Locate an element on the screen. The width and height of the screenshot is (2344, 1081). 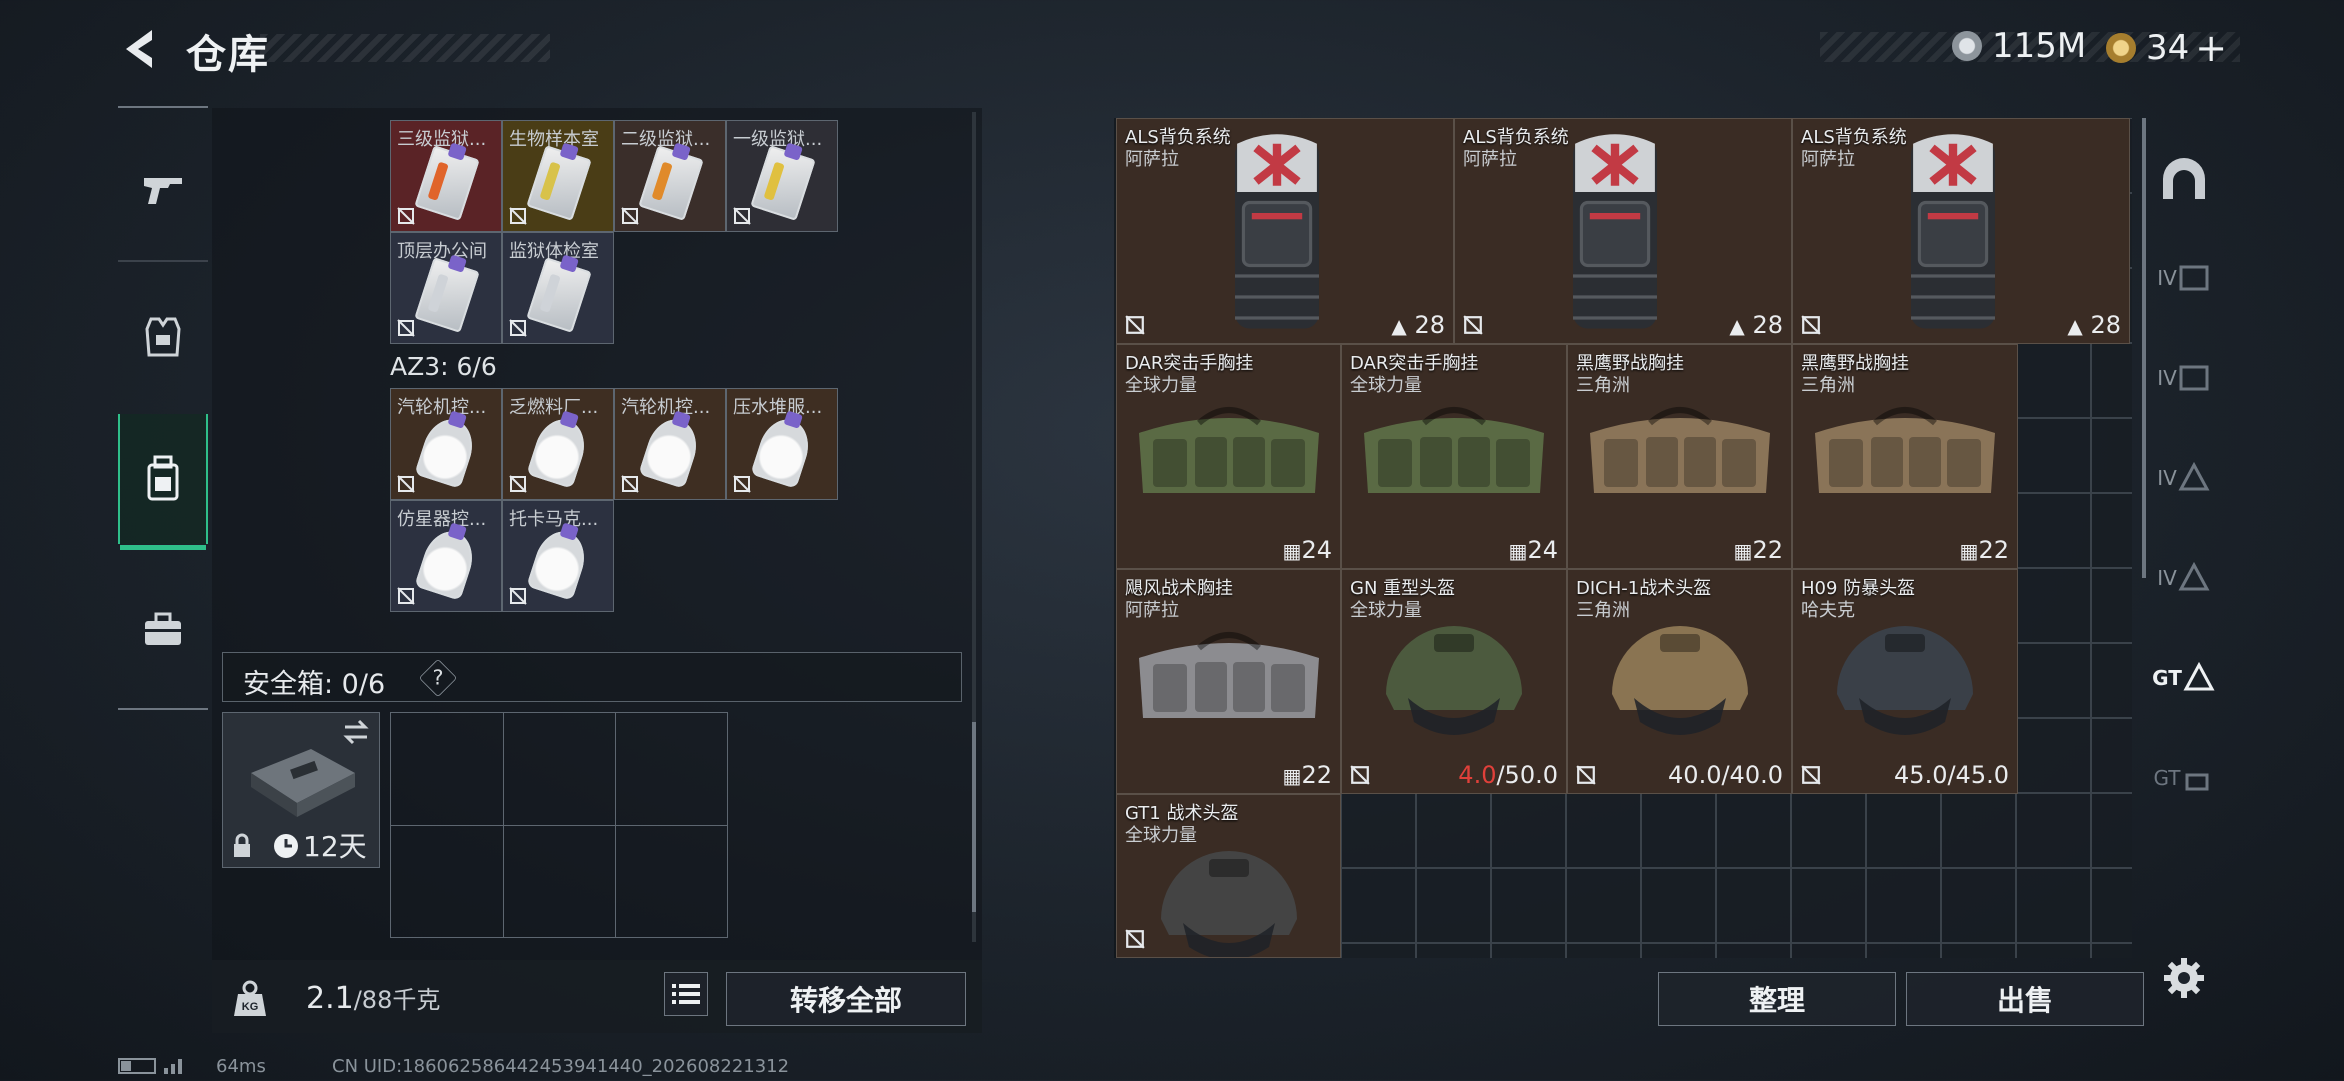
slot-rig-2: IV is located at coordinates (2184, 578).